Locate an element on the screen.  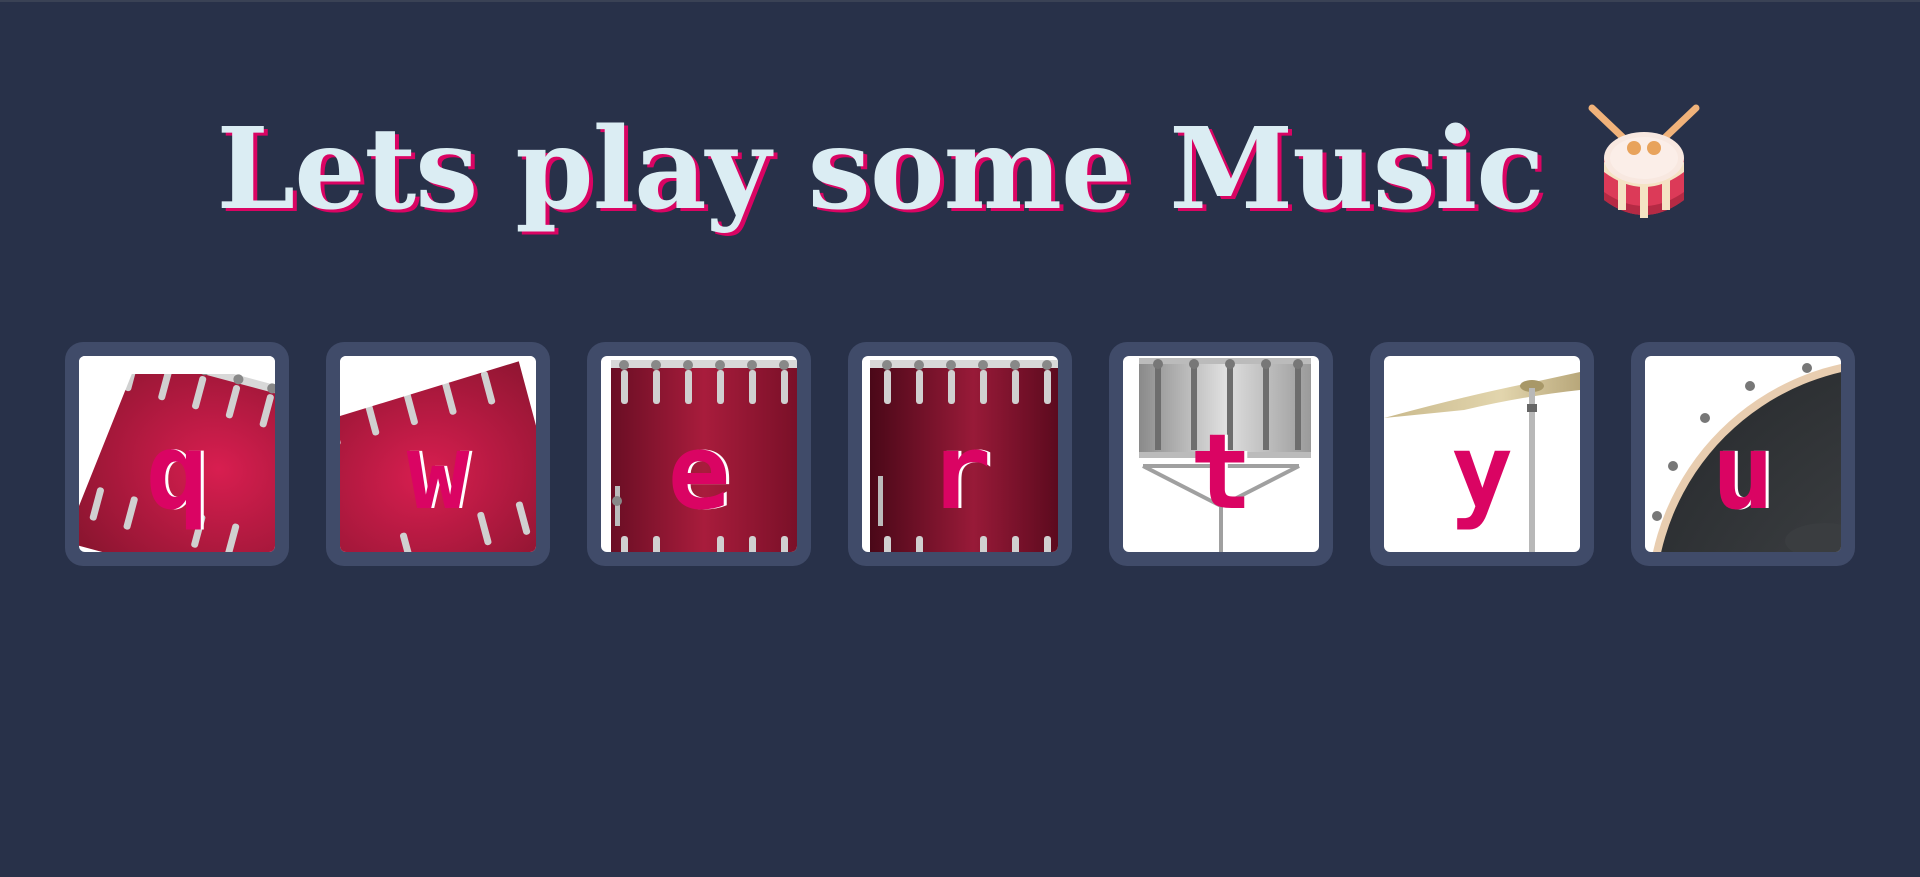
drum-key-label: y is located at coordinates (1482, 472).